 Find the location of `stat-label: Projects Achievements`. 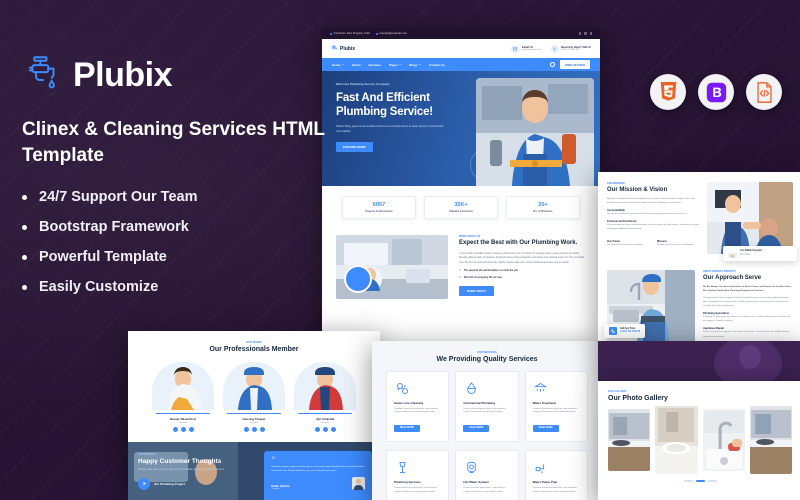

stat-label: Projects Achievements is located at coordinates (379, 211).